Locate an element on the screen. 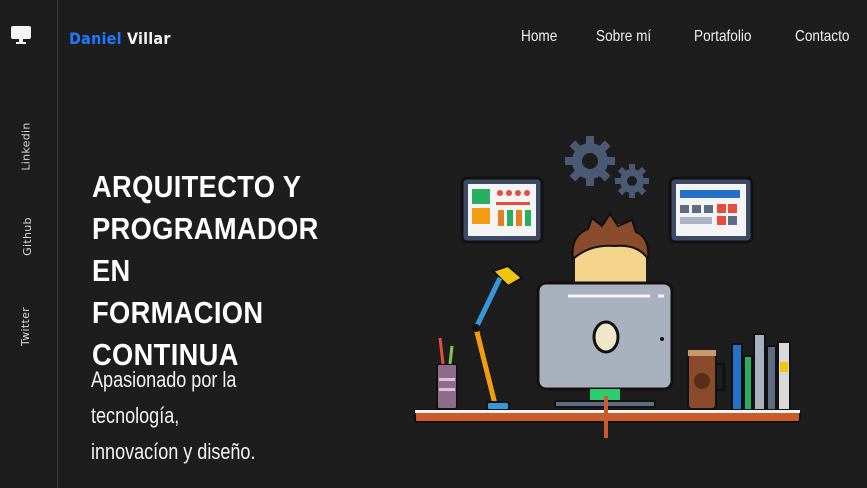 The height and width of the screenshot is (488, 867). sidebar-link-github: Github is located at coordinates (27, 236).